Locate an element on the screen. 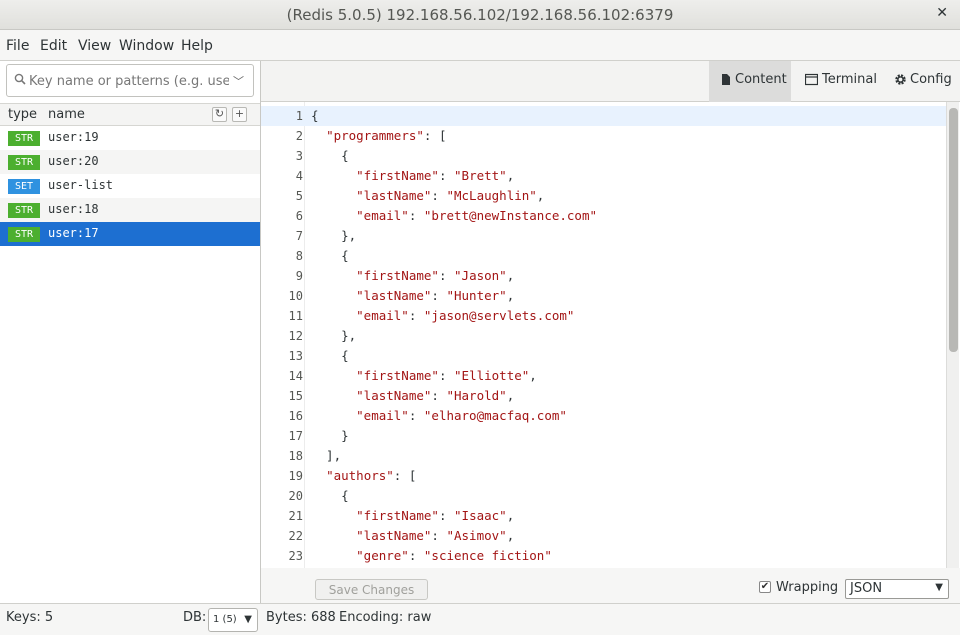  code-line: 6 "email": "brett@newInstance.com" is located at coordinates (603, 216).